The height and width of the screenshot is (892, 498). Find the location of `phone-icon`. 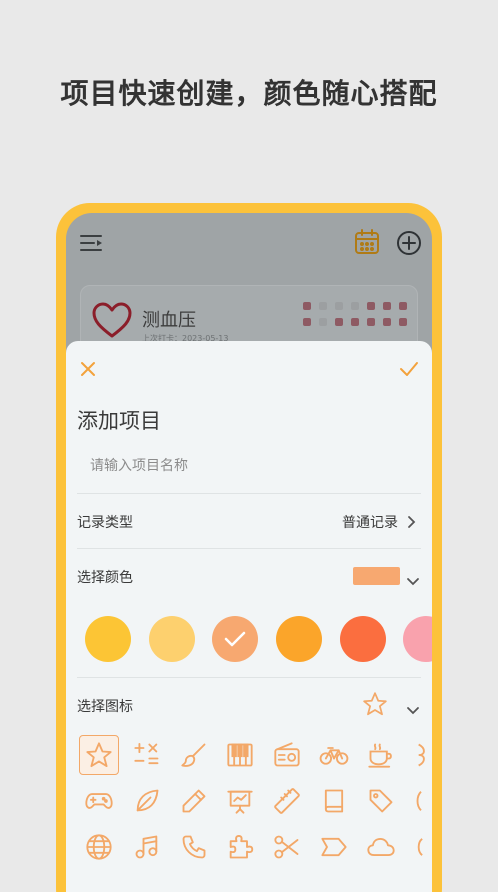

phone-icon is located at coordinates (194, 847).